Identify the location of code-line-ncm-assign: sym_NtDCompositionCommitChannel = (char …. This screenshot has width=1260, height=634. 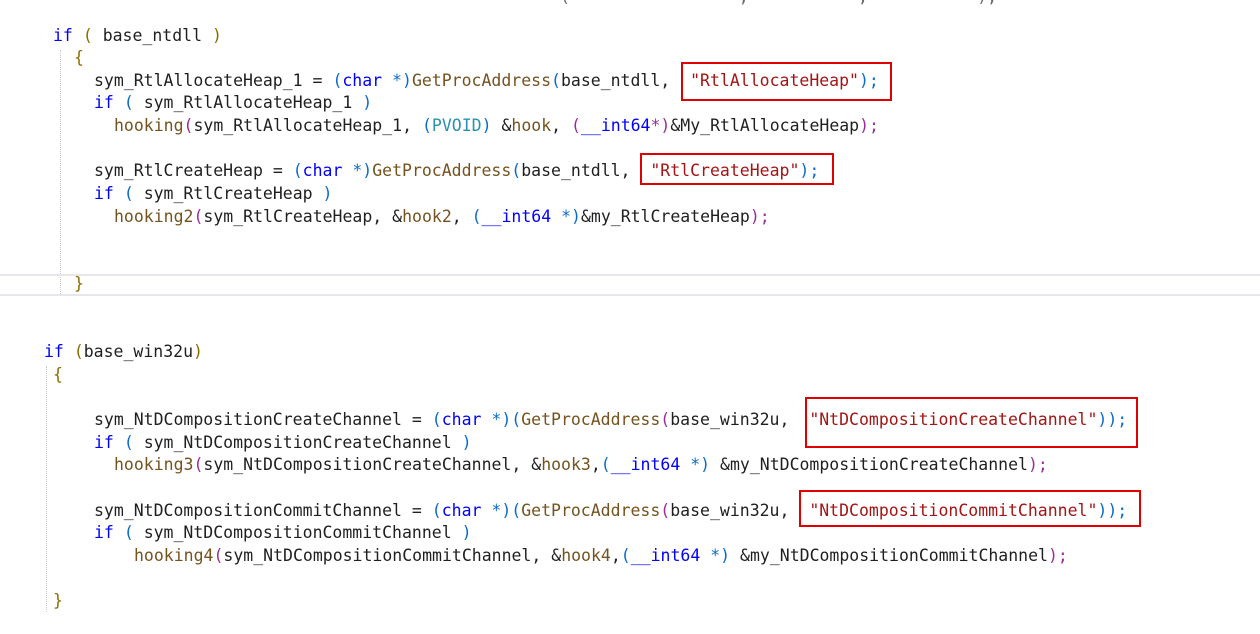
(610, 511).